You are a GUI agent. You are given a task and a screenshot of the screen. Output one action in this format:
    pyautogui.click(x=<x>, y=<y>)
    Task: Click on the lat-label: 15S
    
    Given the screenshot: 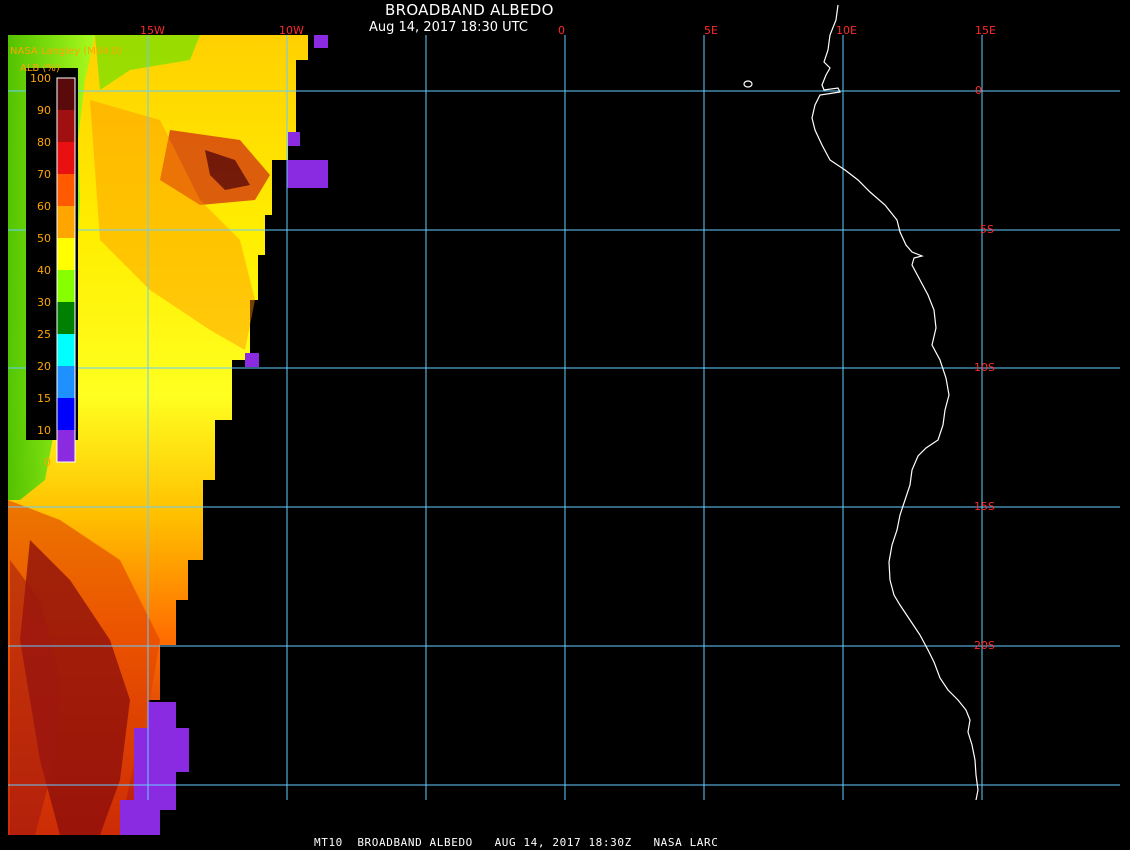 What is the action you would take?
    pyautogui.click(x=984, y=506)
    